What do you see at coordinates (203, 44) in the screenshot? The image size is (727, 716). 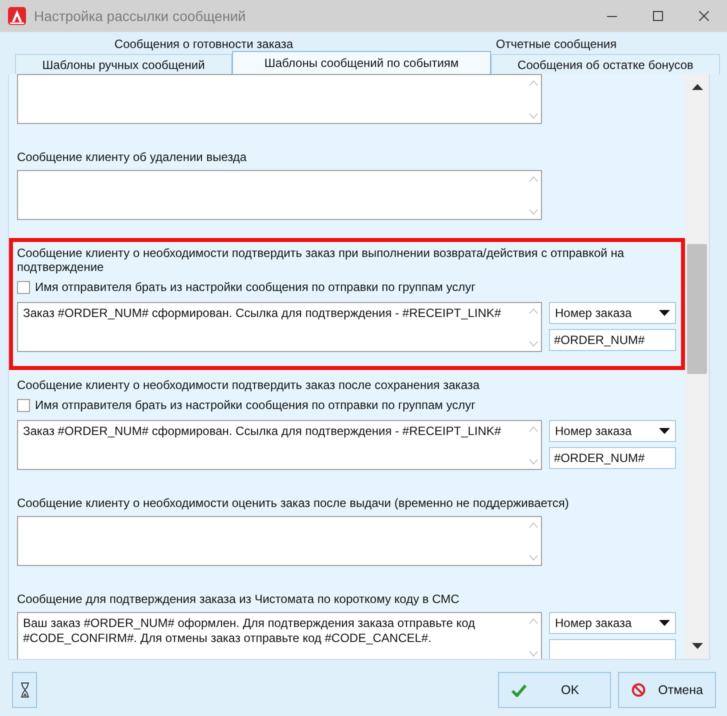 I see `tab: Сообщения о готовности заказа` at bounding box center [203, 44].